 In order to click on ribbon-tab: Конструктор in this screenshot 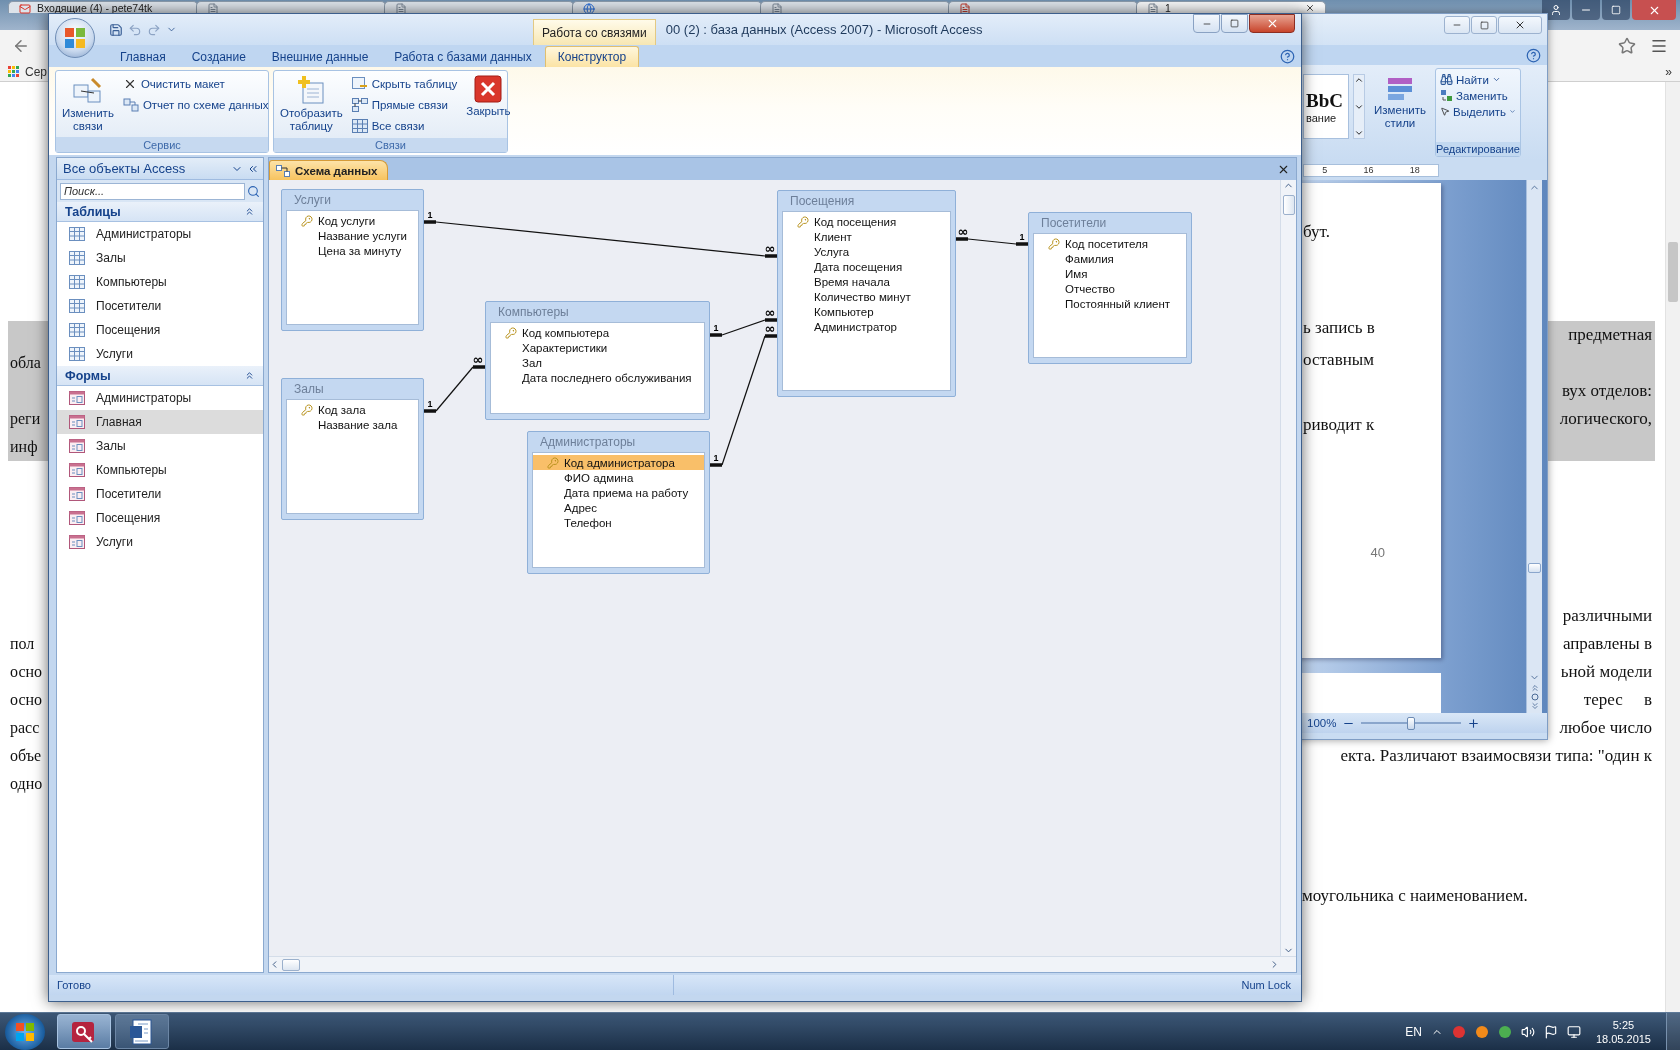, I will do `click(592, 56)`.